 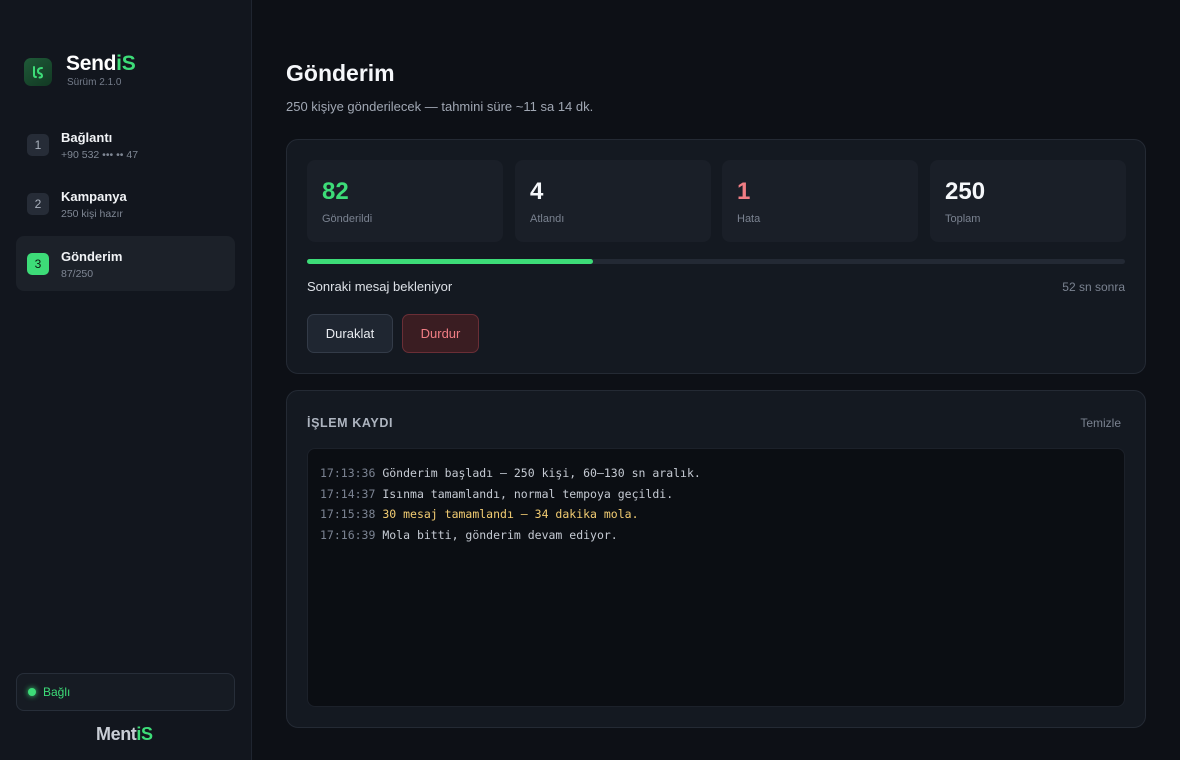 What do you see at coordinates (350, 333) in the screenshot?
I see `pause-button: Duraklat` at bounding box center [350, 333].